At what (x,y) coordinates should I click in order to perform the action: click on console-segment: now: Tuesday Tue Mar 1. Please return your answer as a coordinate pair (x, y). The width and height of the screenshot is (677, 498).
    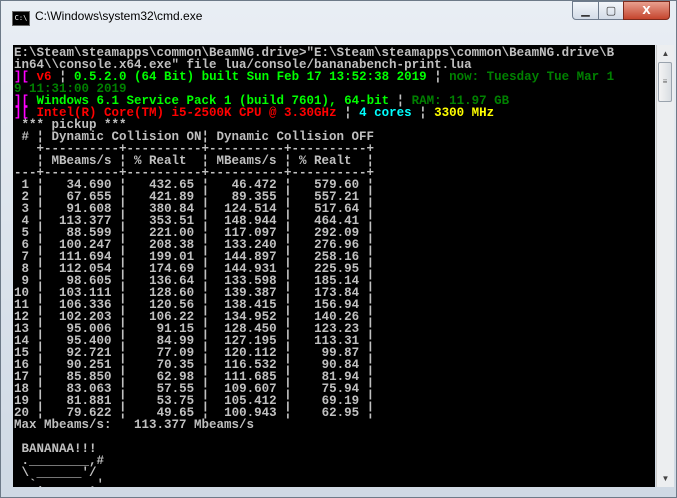
    Looking at the image, I should click on (532, 77).